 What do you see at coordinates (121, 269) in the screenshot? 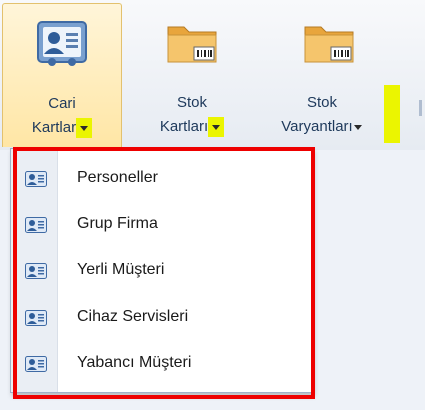
I see `menu-item-label: Yerli Müşteri` at bounding box center [121, 269].